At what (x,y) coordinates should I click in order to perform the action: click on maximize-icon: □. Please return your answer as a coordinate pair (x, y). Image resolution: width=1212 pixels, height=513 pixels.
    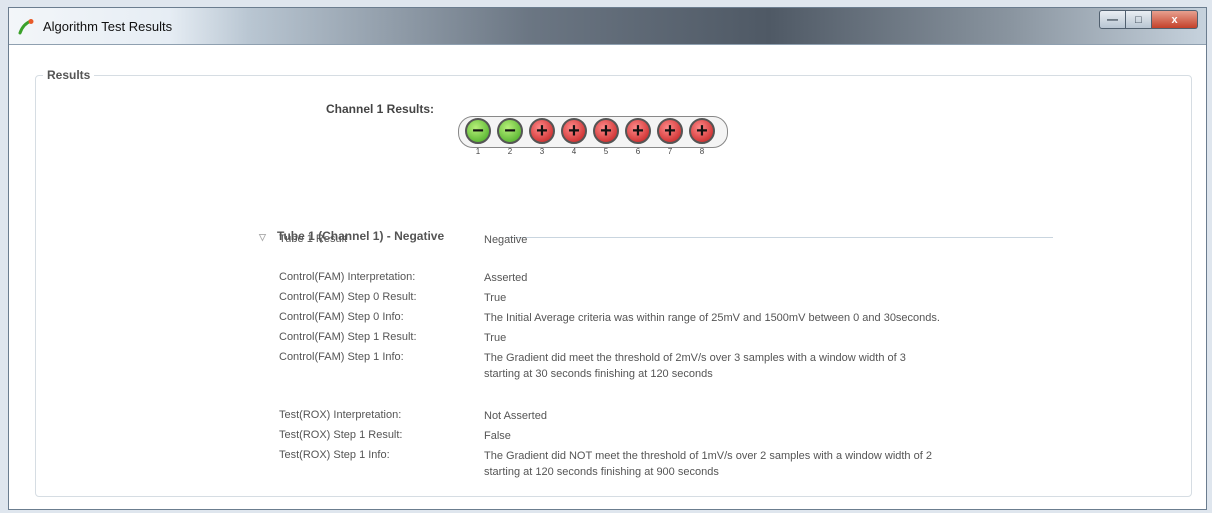
    Looking at the image, I should click on (1138, 19).